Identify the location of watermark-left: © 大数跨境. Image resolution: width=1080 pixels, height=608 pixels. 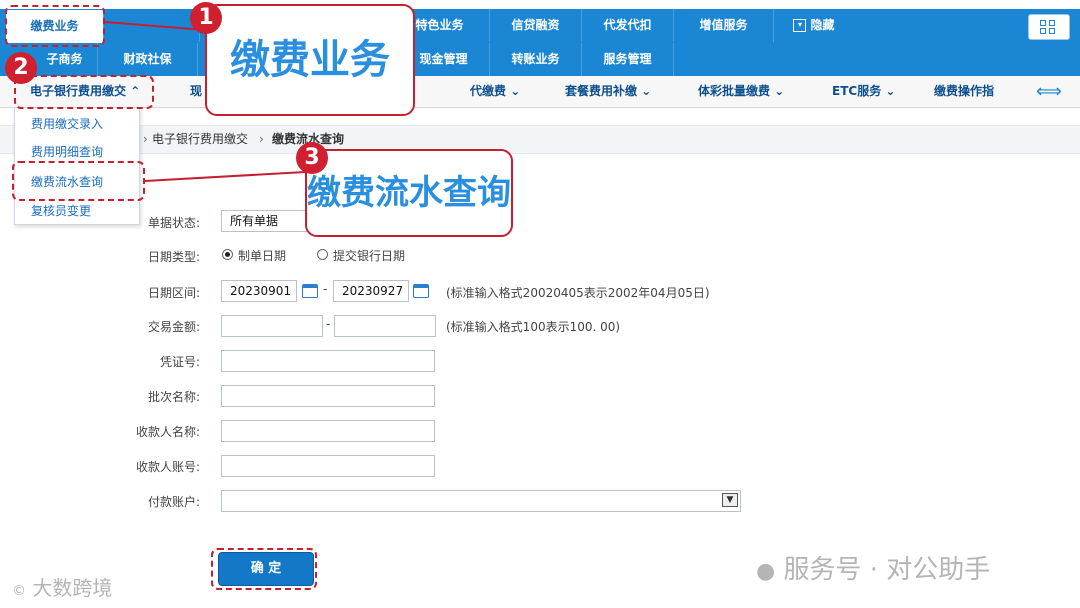
(62, 588).